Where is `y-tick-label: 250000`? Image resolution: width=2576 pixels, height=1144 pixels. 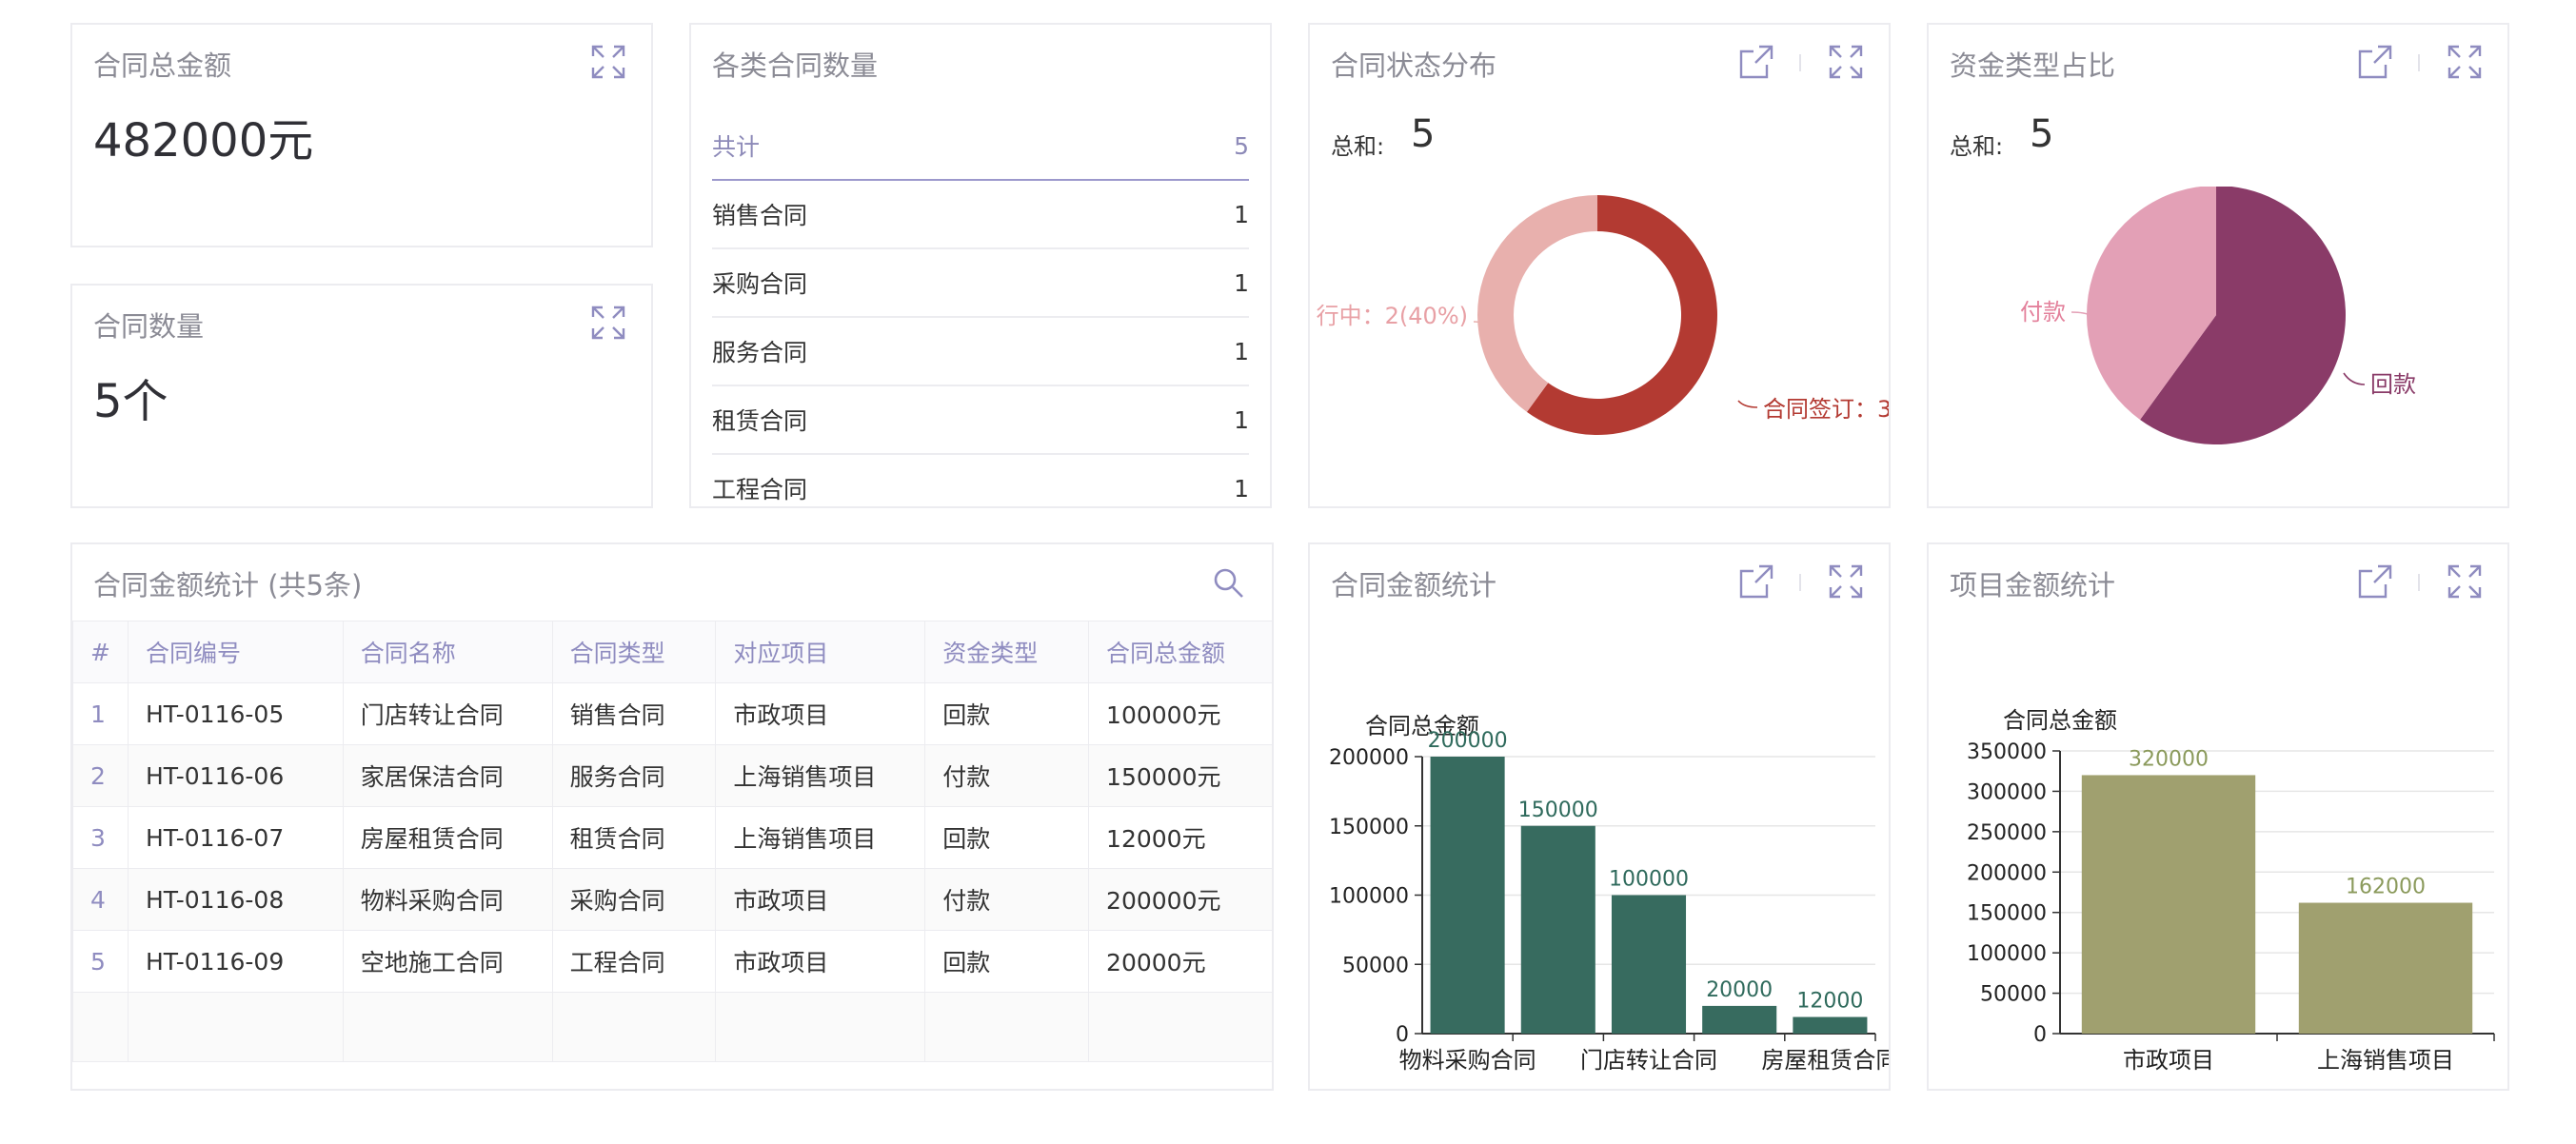
y-tick-label: 250000 is located at coordinates (2007, 833).